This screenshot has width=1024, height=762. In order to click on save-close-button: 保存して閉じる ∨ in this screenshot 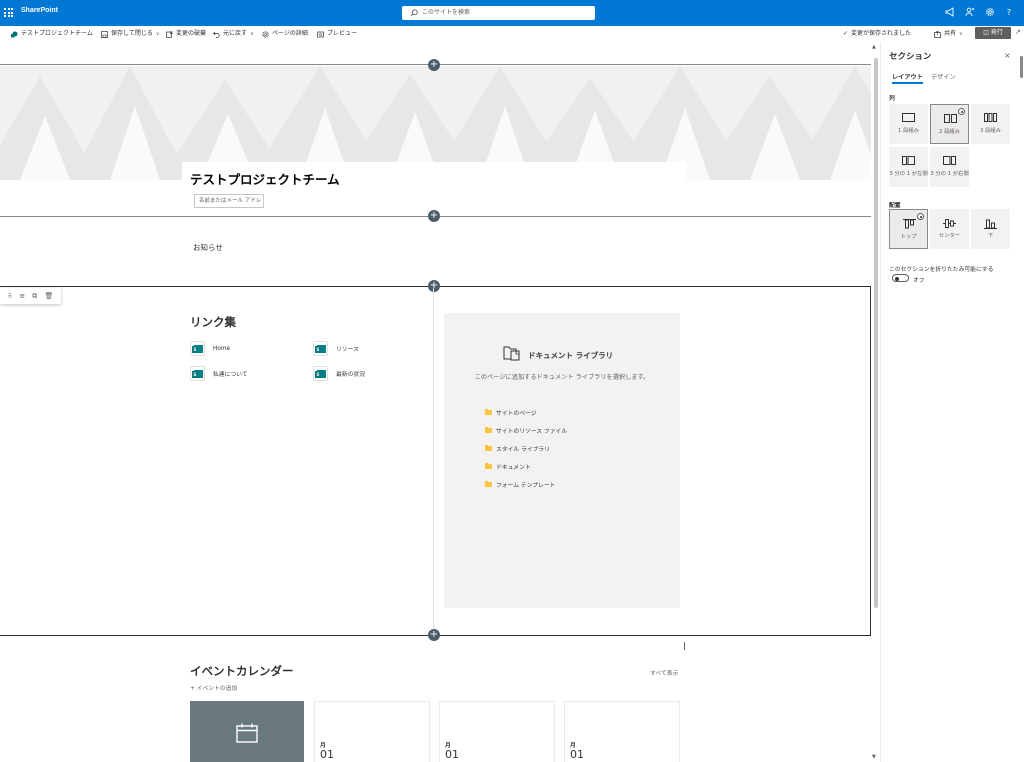, I will do `click(130, 34)`.